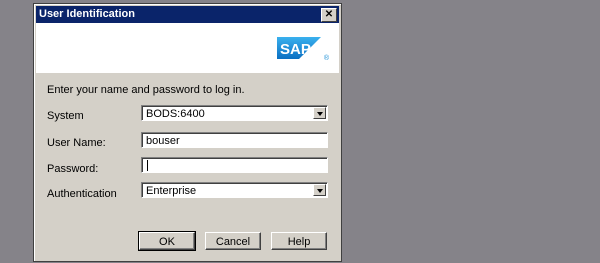 The height and width of the screenshot is (263, 600). Describe the element at coordinates (82, 194) in the screenshot. I see `authentication-label: Authentication` at that location.